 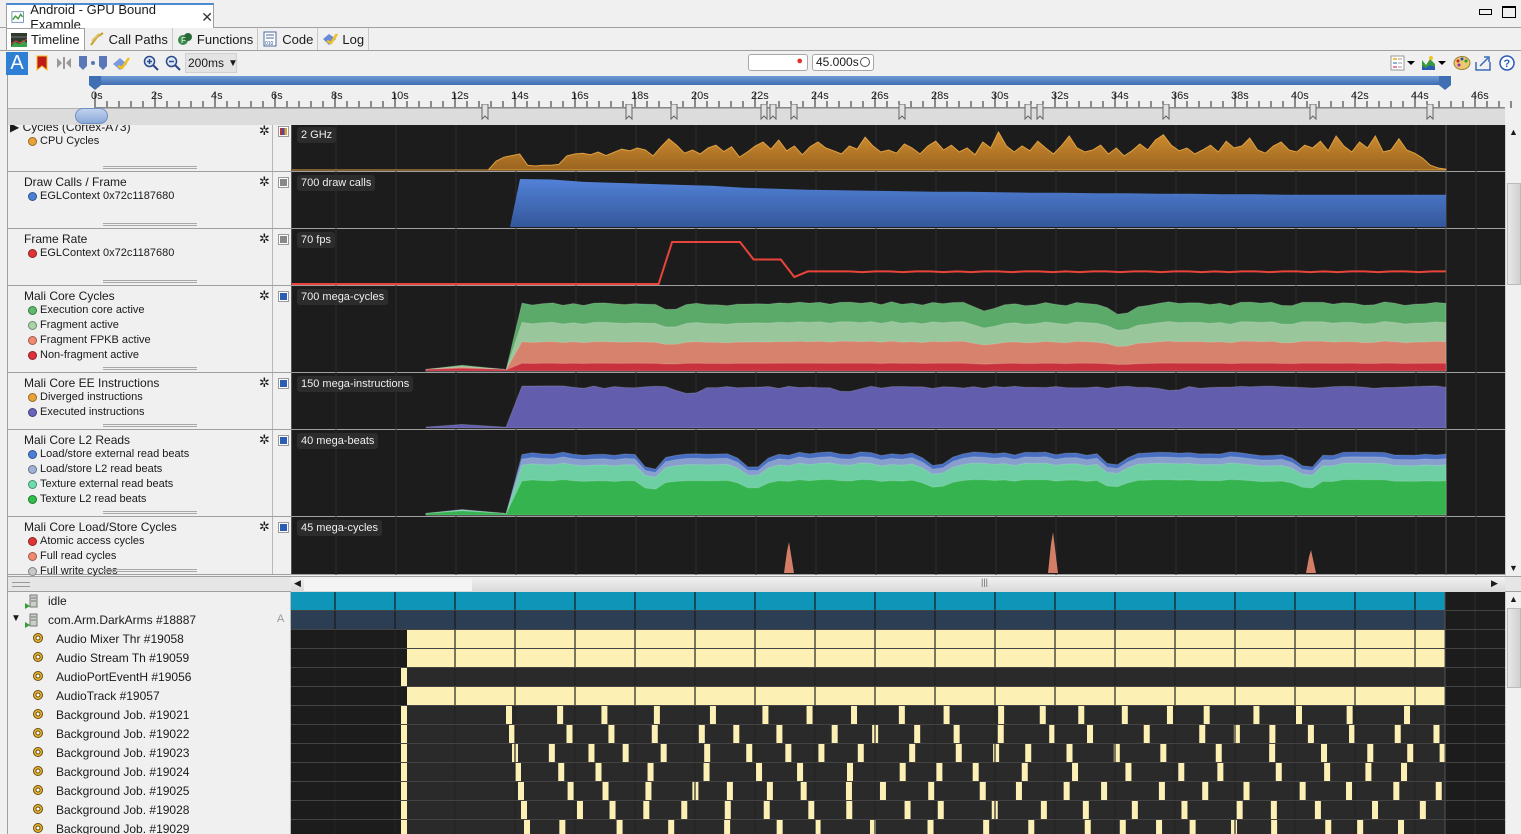 I want to click on legend-item: Executed instructions, so click(x=86, y=412).